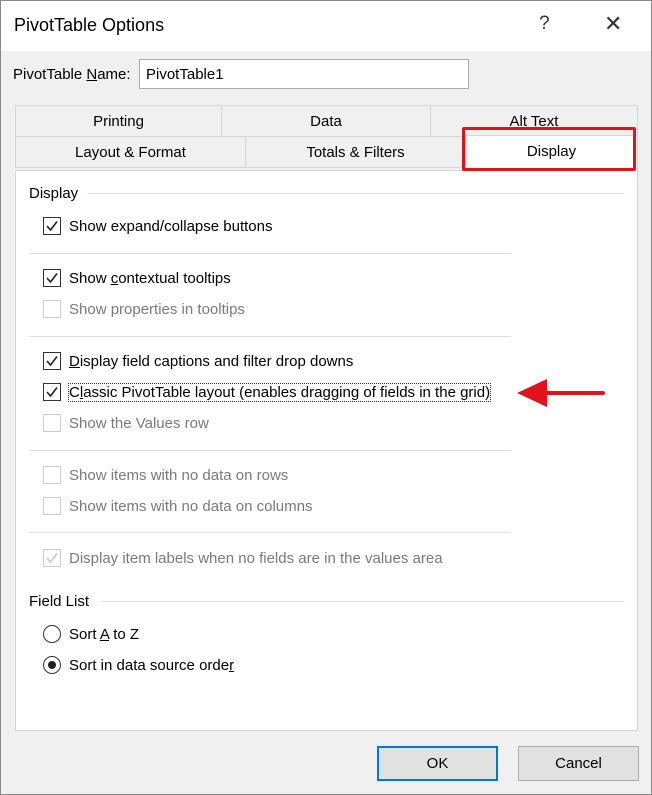  I want to click on checkbox-show-properties-in-tooltips: Show properties in tooltips, so click(144, 309).